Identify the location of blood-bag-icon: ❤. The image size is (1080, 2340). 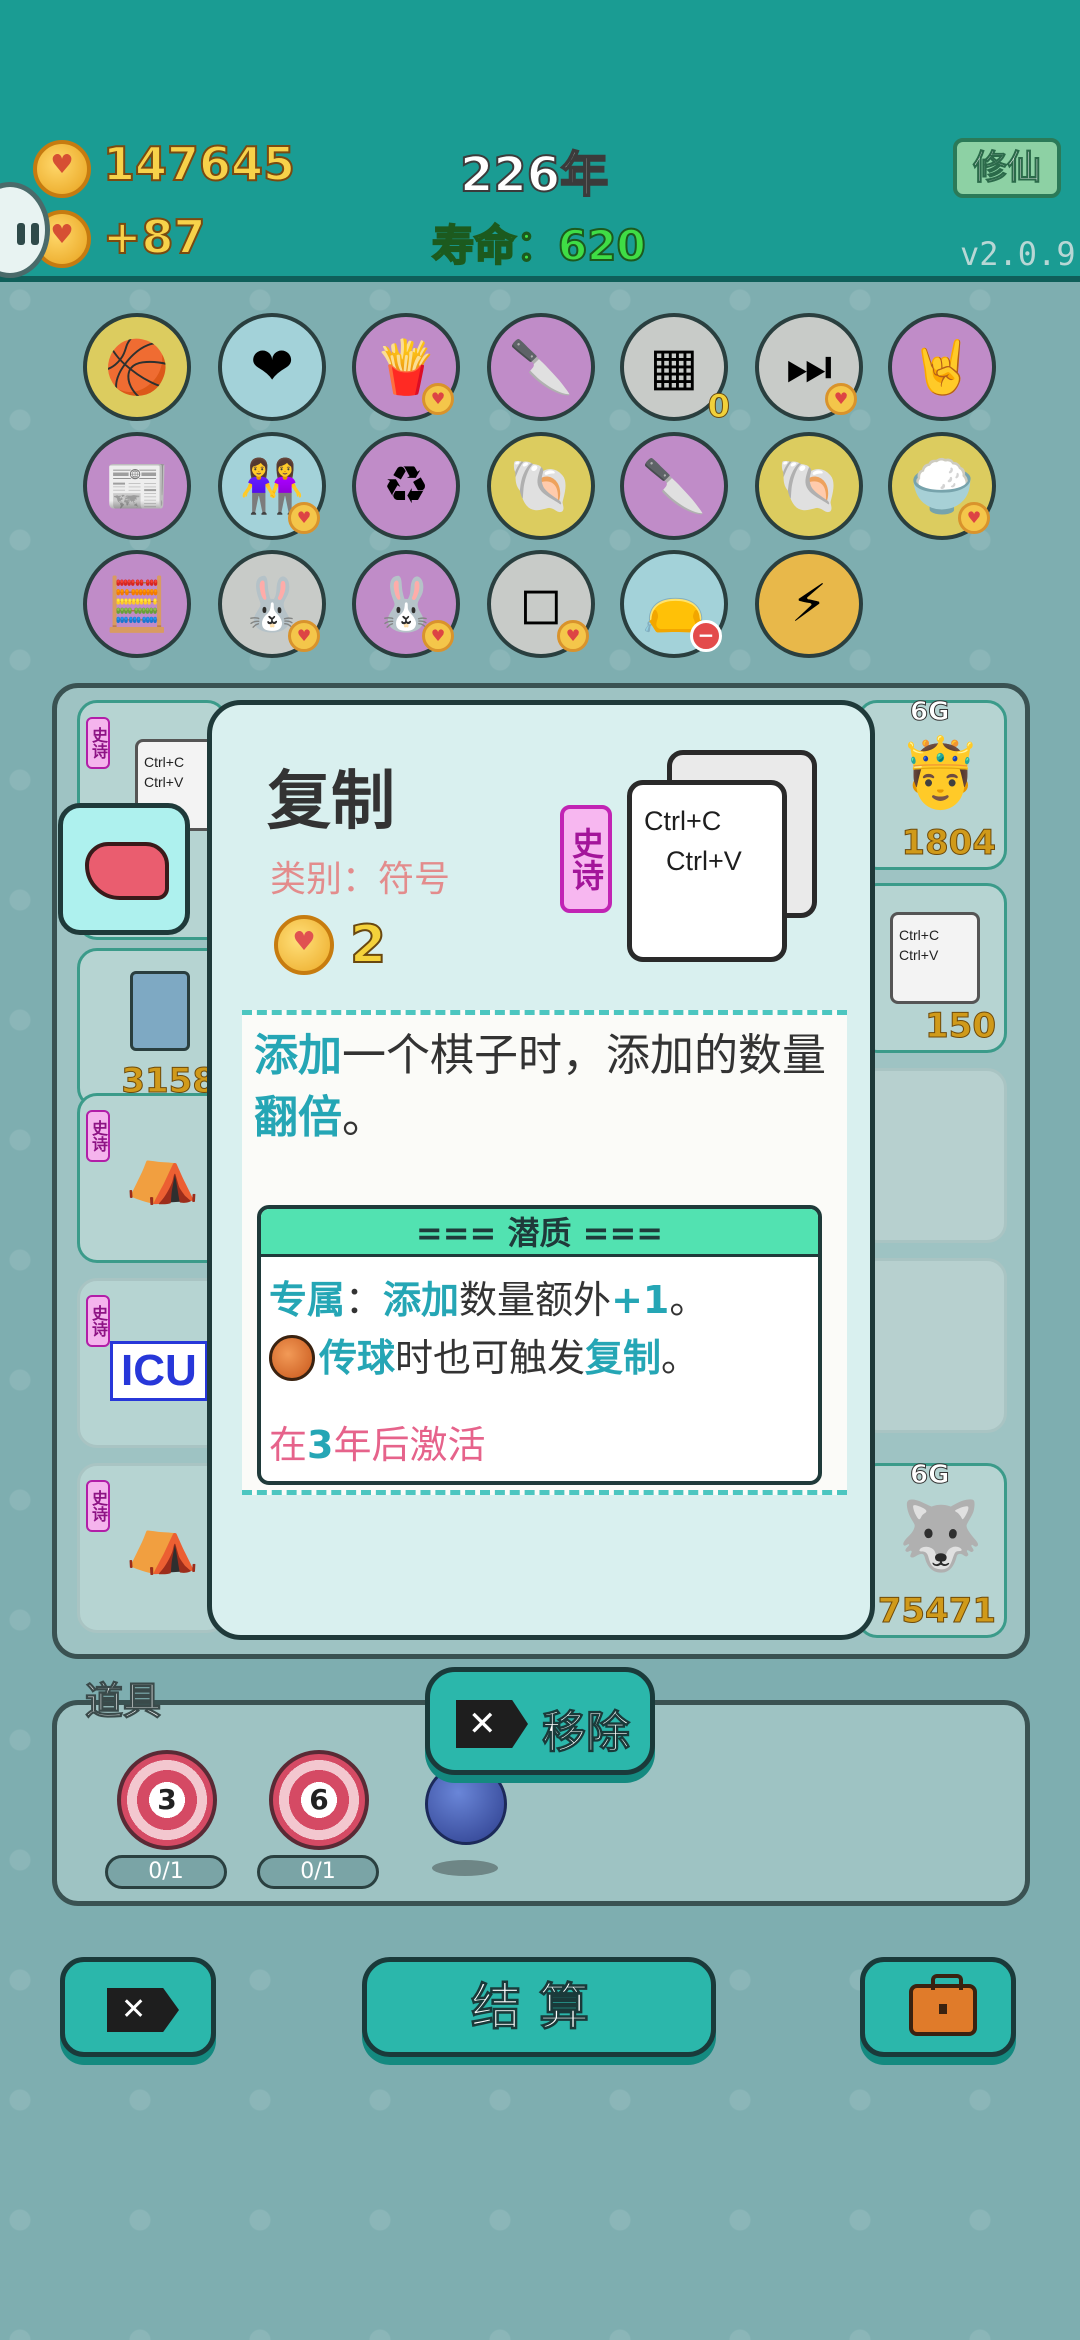
(272, 367).